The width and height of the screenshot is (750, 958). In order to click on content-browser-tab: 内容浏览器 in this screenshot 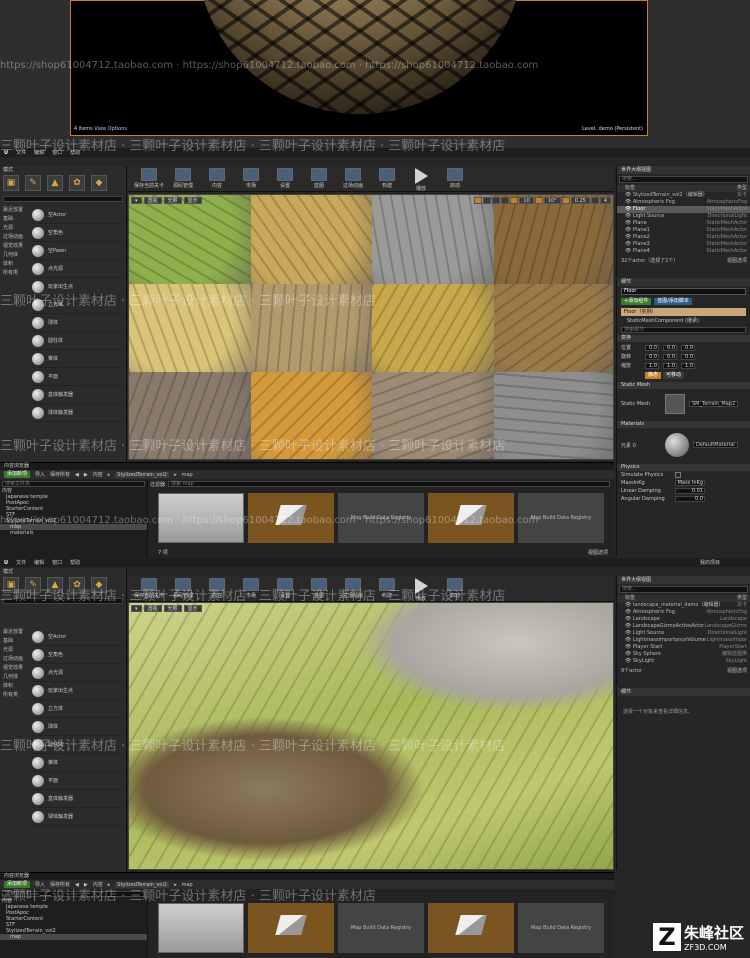, I will do `click(307, 876)`.